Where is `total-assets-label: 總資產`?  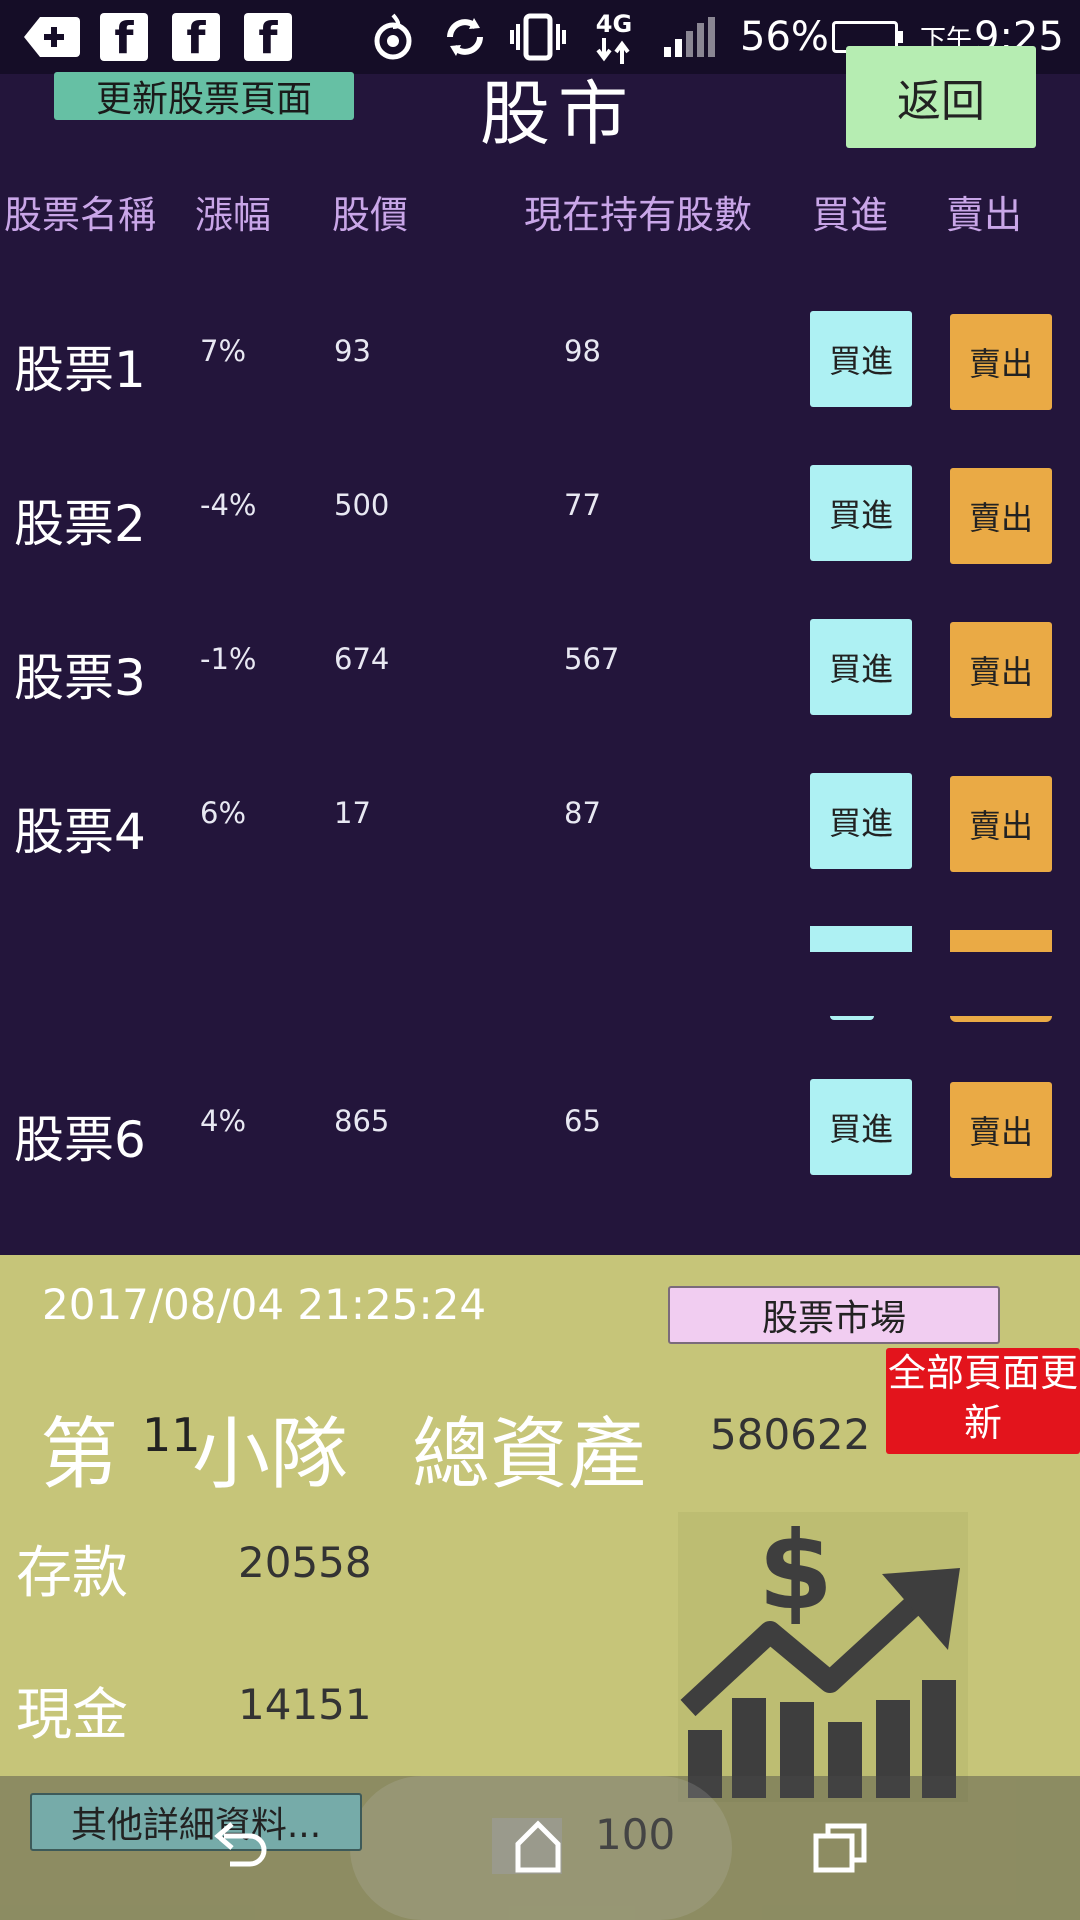 total-assets-label: 總資產 is located at coordinates (529, 1455).